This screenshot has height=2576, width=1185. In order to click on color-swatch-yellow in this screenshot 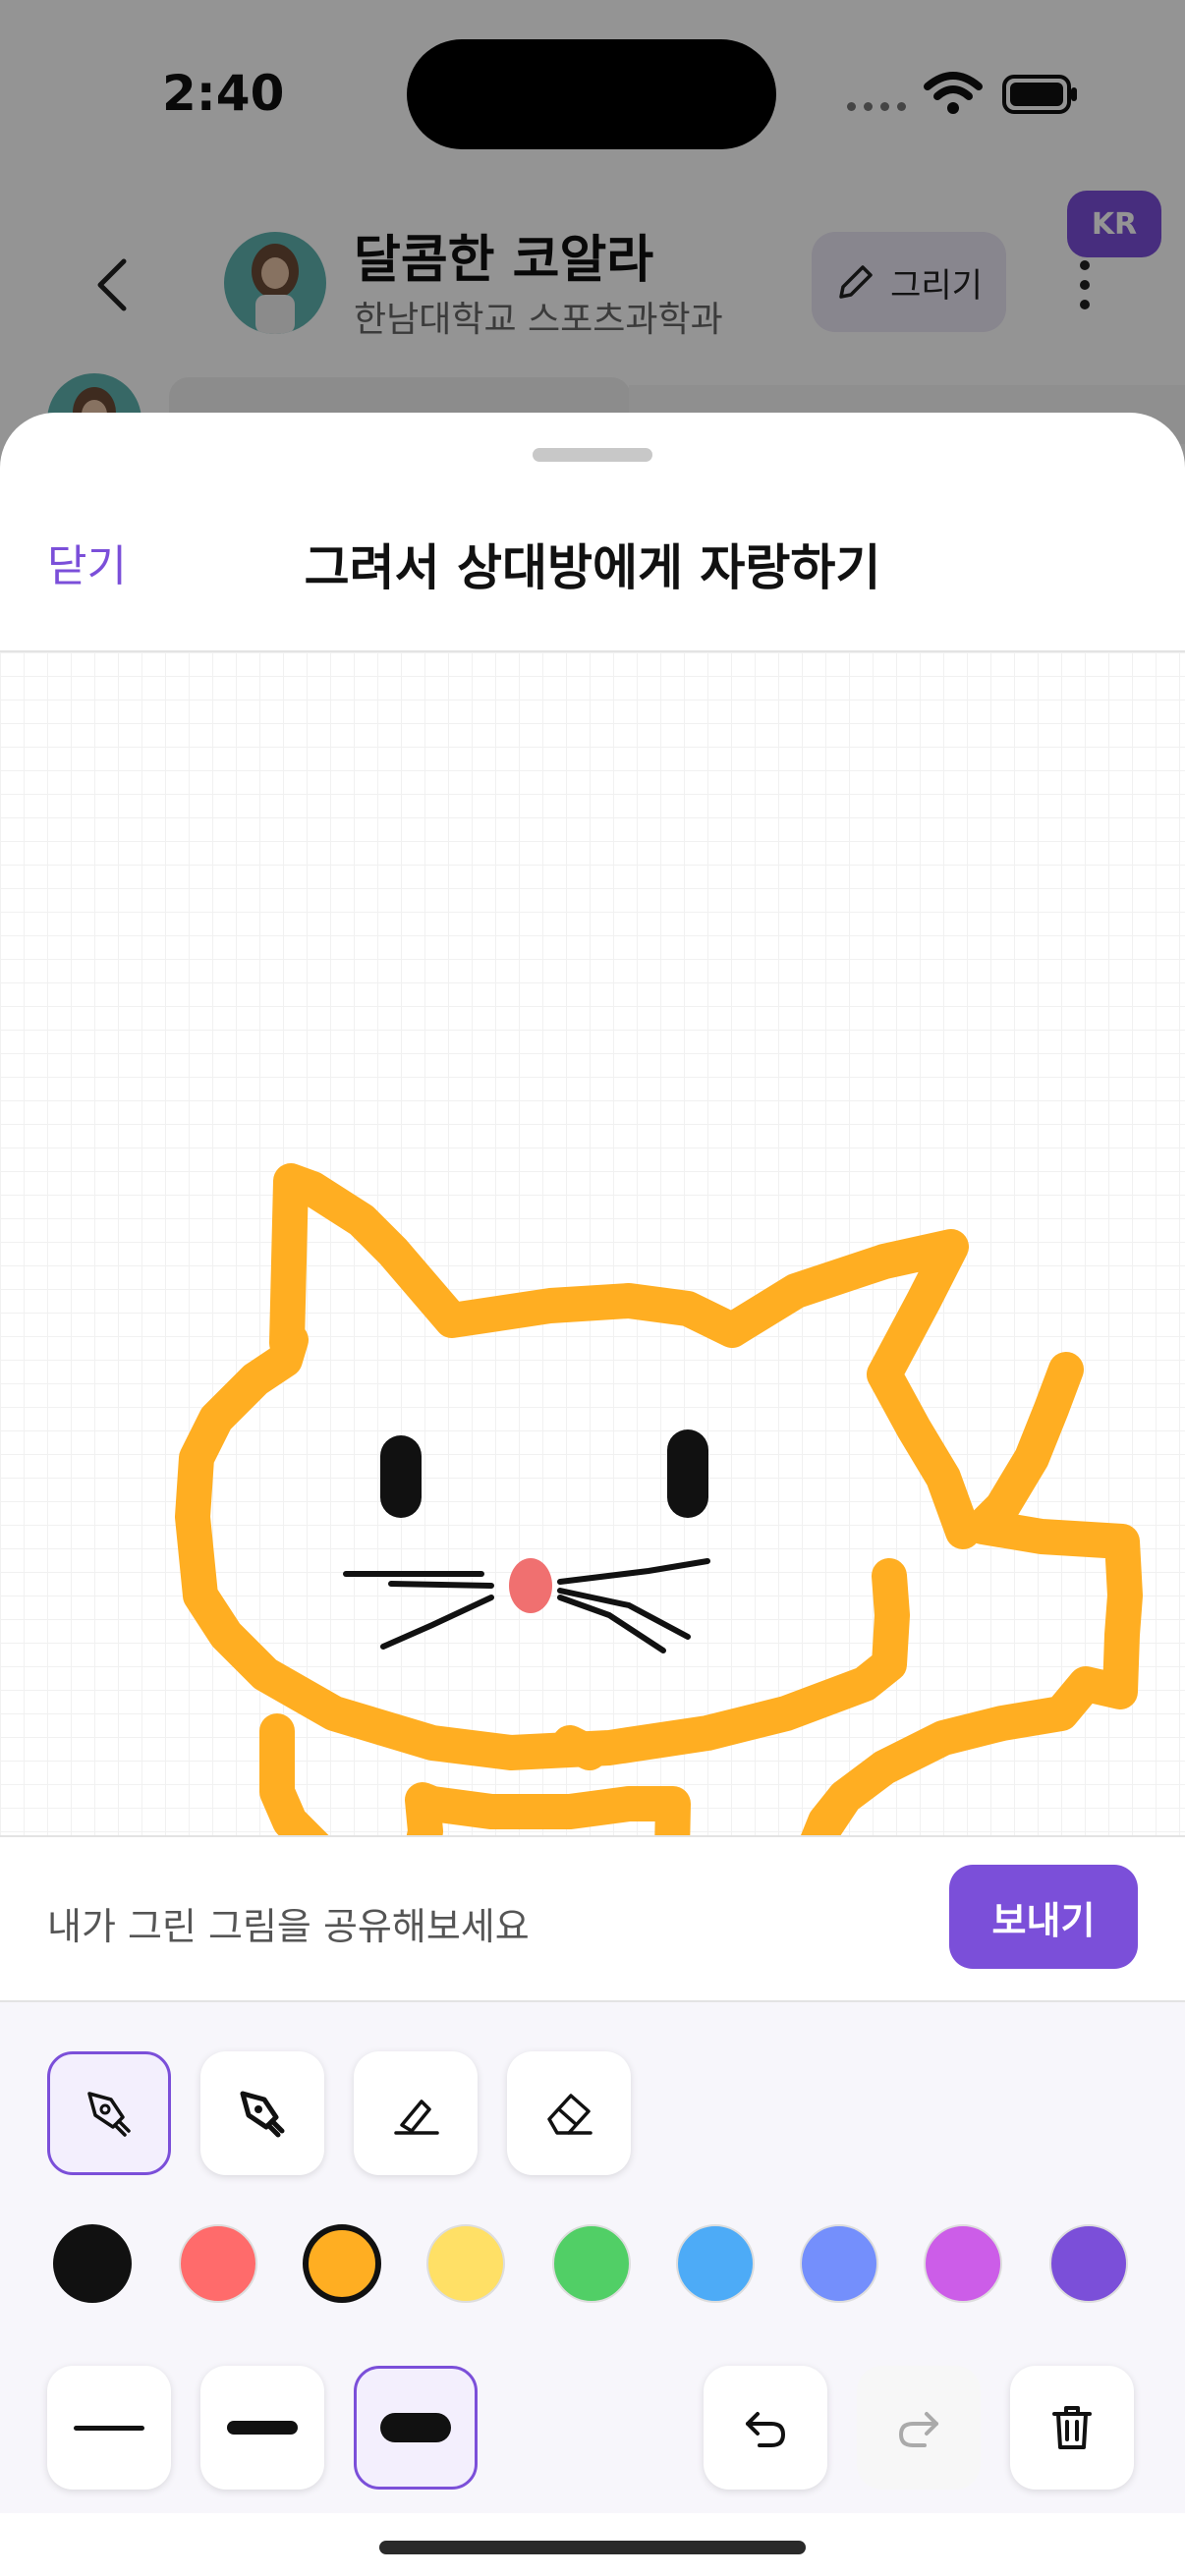, I will do `click(466, 2263)`.